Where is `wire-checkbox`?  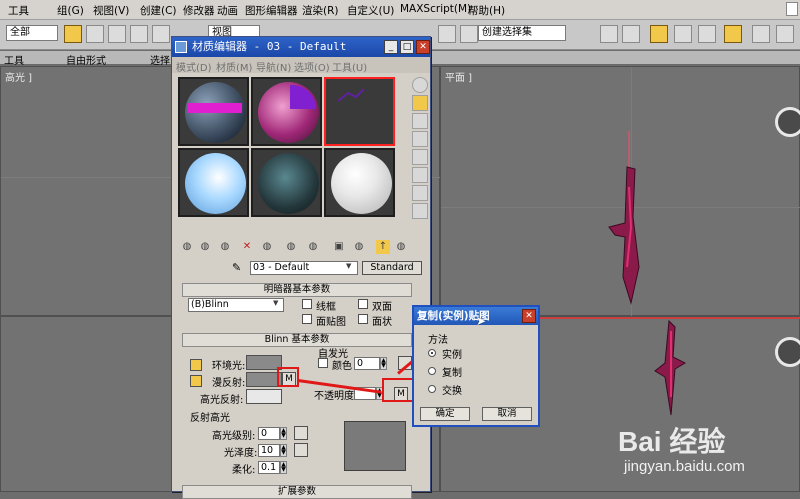
wire-checkbox is located at coordinates (307, 304).